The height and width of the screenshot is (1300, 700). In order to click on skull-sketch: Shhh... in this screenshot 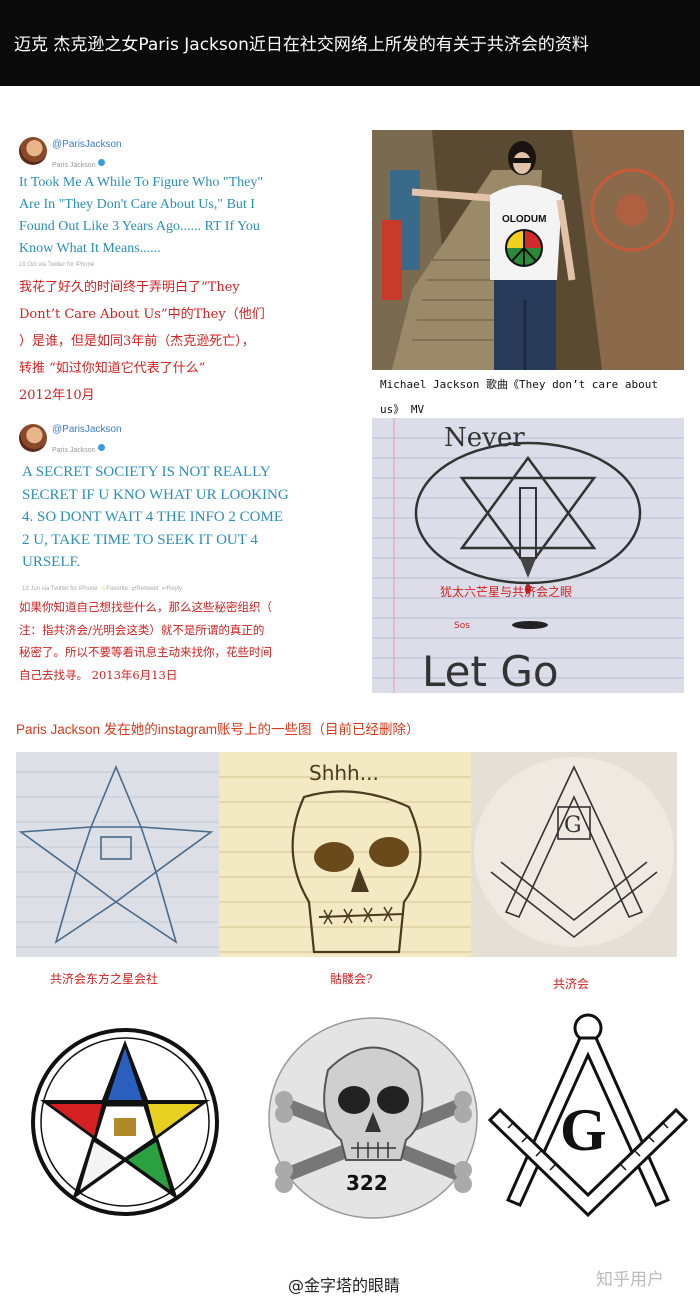, I will do `click(345, 854)`.